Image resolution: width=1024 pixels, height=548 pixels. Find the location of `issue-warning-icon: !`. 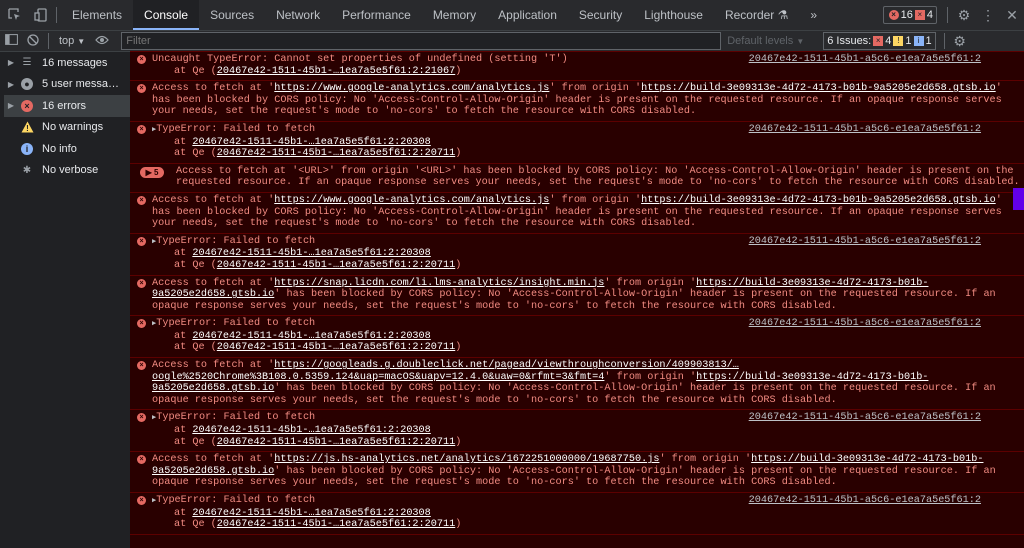

issue-warning-icon: ! is located at coordinates (898, 41).